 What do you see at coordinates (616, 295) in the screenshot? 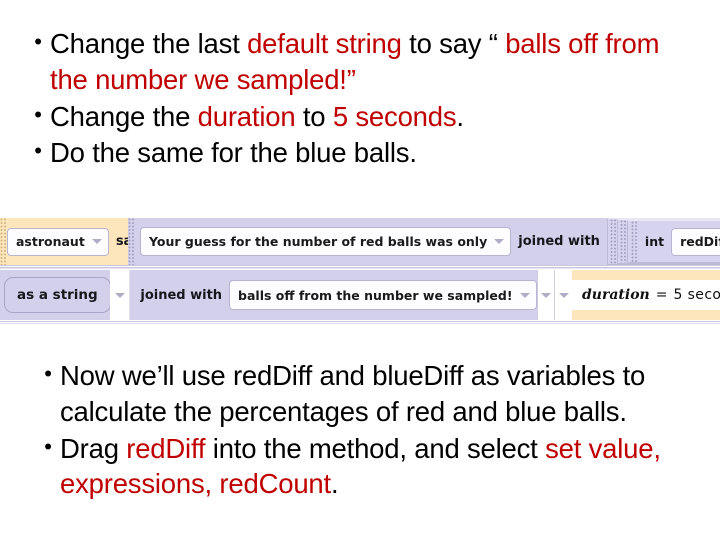
I see `duration-property-name: duration` at bounding box center [616, 295].